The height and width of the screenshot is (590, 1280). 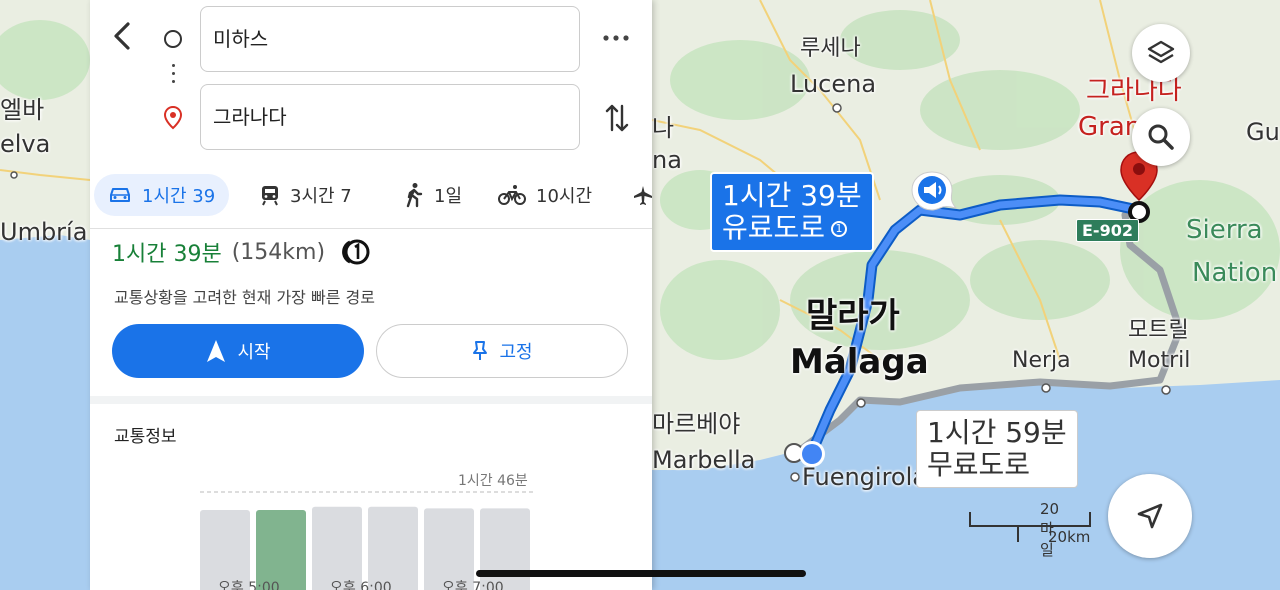 I want to click on toll-icon, so click(x=356, y=252).